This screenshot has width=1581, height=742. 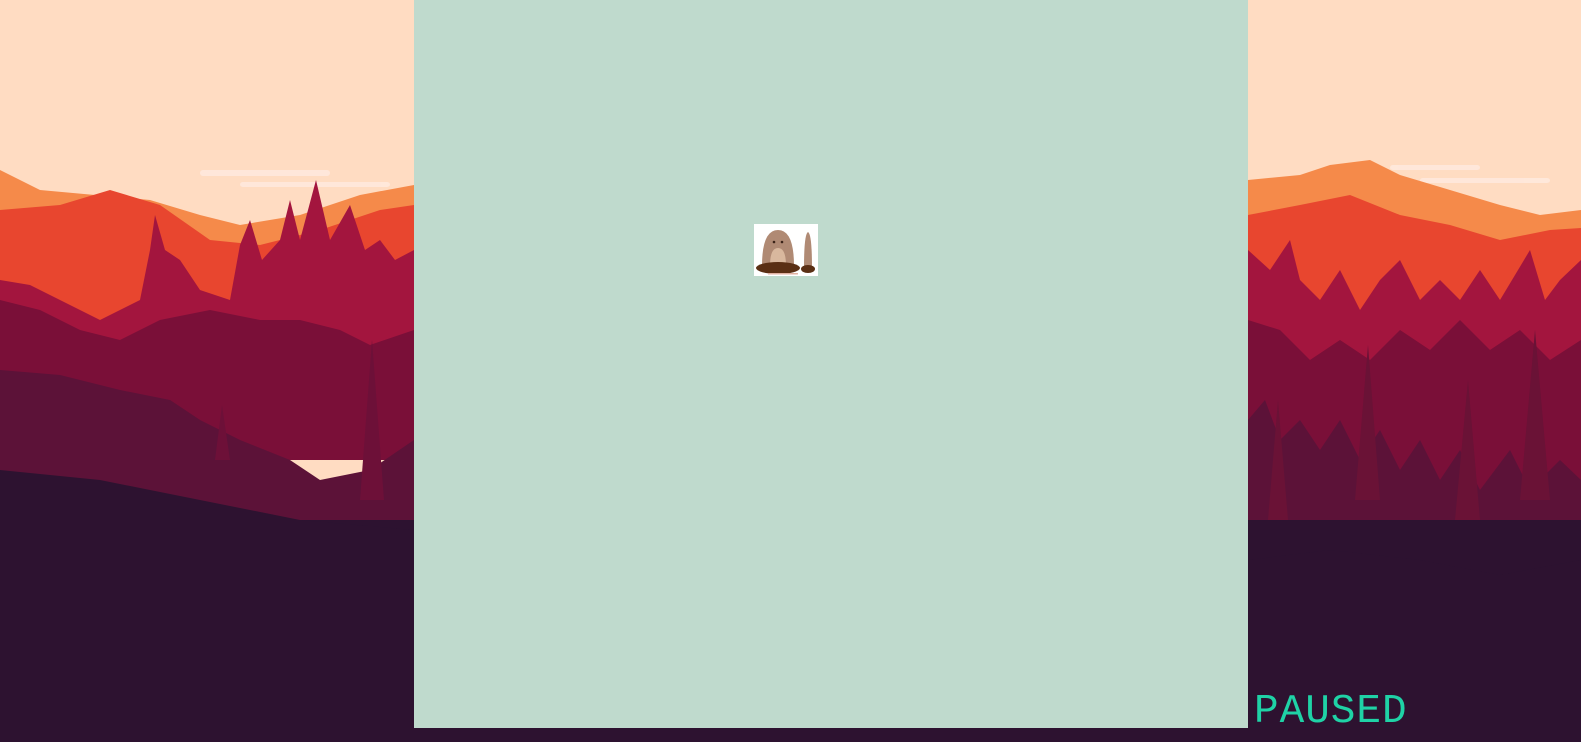 I want to click on mole-sprite-icon, so click(x=786, y=250).